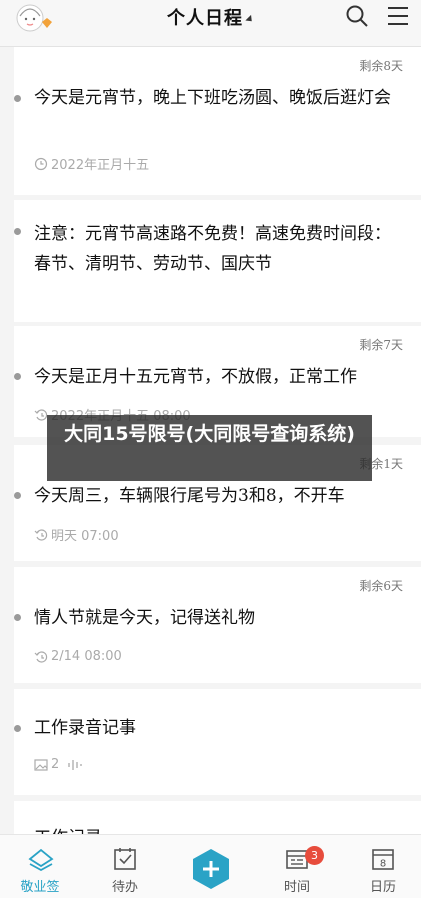 The image size is (421, 898). I want to click on tab-label: 敬业签, so click(40, 887).